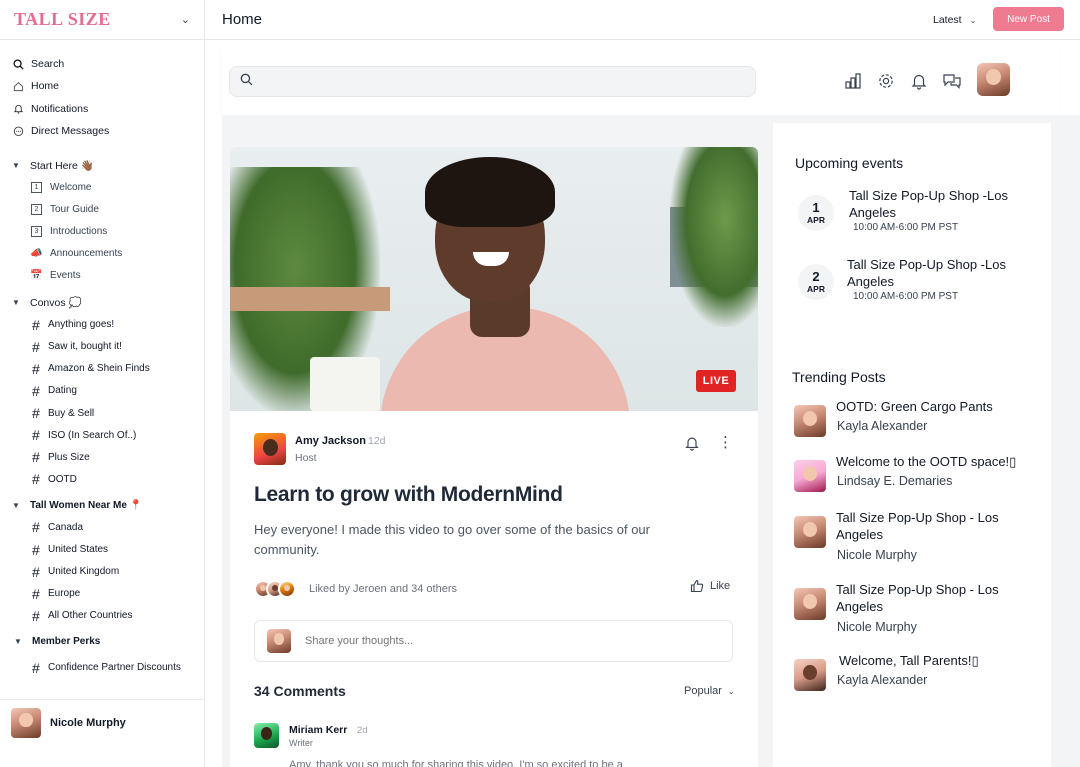  What do you see at coordinates (951, 81) in the screenshot?
I see `messages-icon` at bounding box center [951, 81].